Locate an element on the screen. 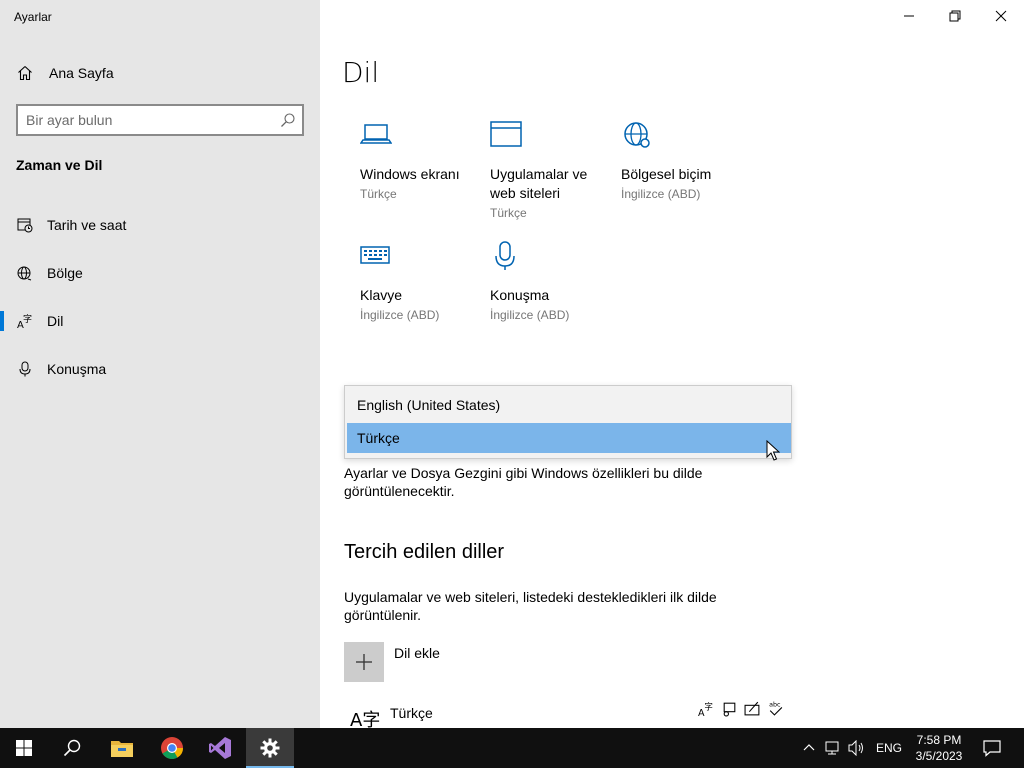  home-nav-item: Ana Sayfa is located at coordinates (160, 73).